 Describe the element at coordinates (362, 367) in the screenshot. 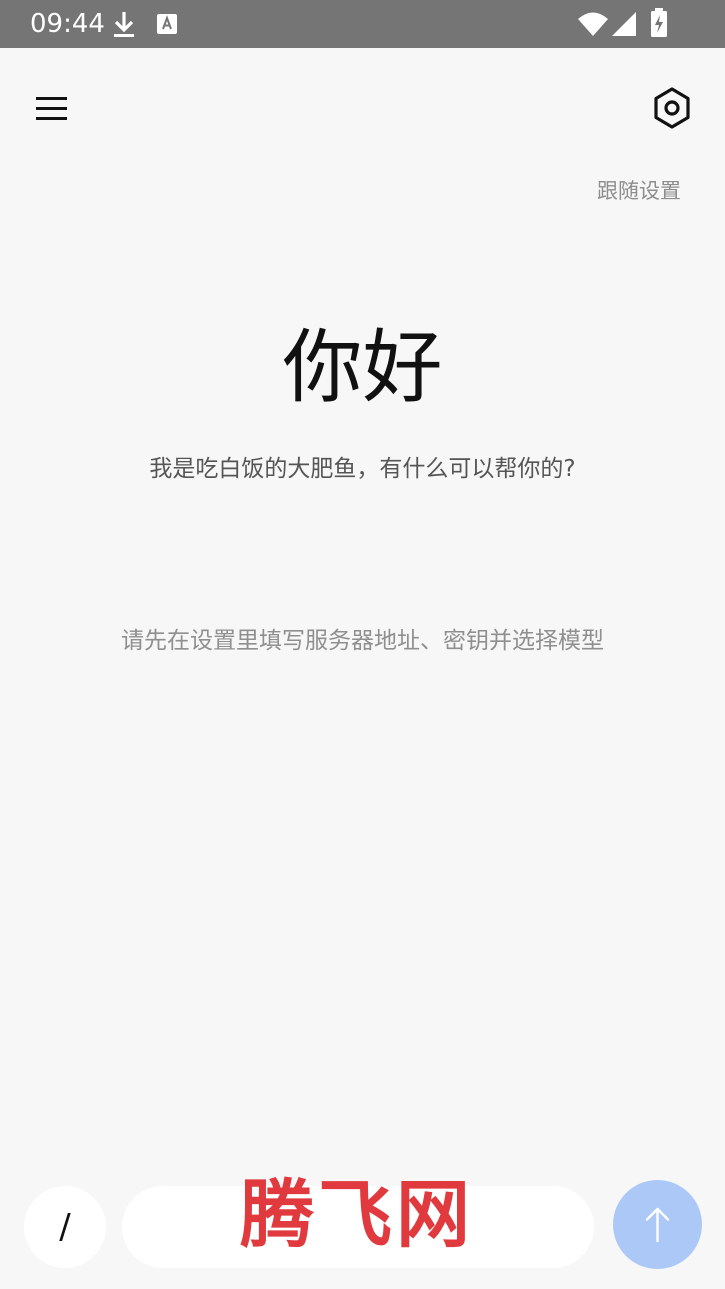

I see `greeting-title: 你好` at that location.